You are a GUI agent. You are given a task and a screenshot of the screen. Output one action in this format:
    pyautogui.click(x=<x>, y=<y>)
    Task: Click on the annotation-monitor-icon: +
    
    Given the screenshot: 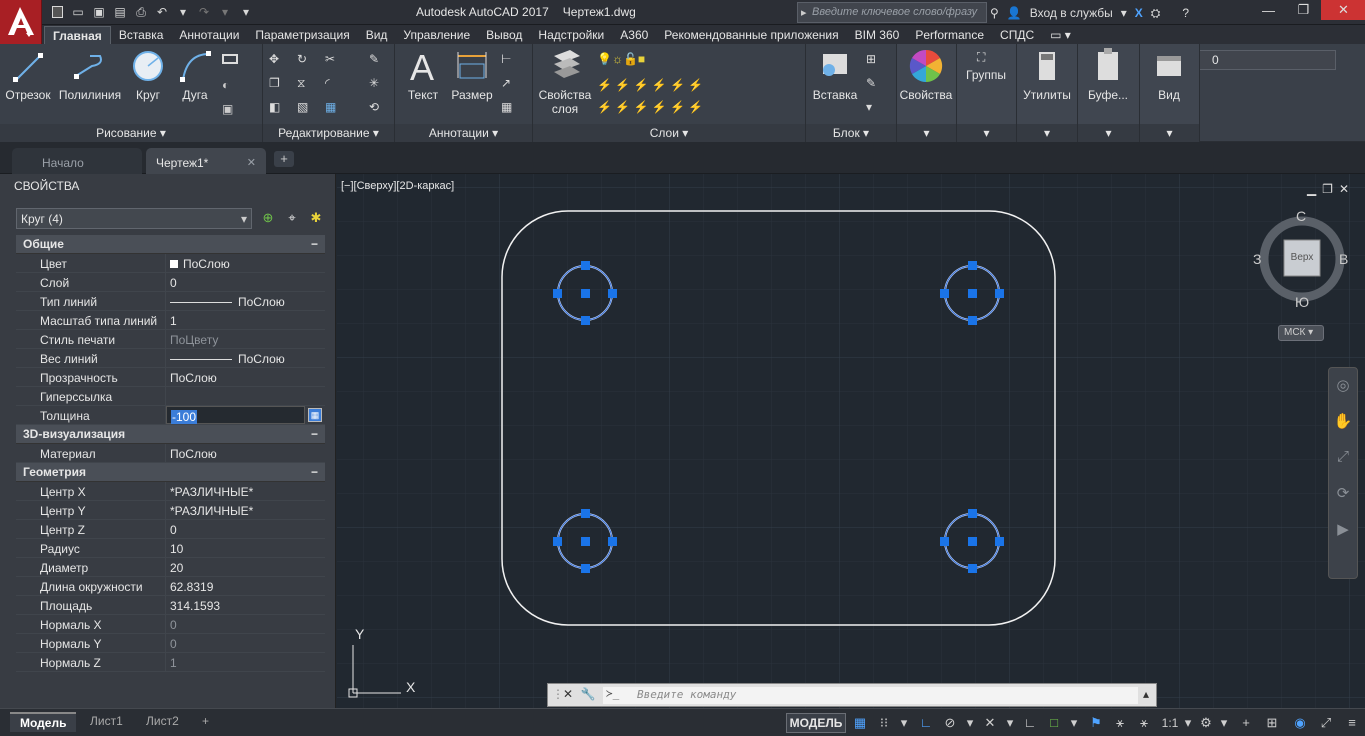 What is the action you would take?
    pyautogui.click(x=1246, y=723)
    